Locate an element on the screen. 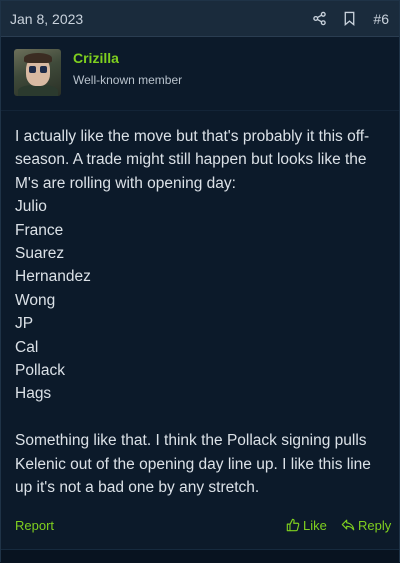 Image resolution: width=400 pixels, height=563 pixels. user-block: Crizilla Well-known member is located at coordinates (200, 74).